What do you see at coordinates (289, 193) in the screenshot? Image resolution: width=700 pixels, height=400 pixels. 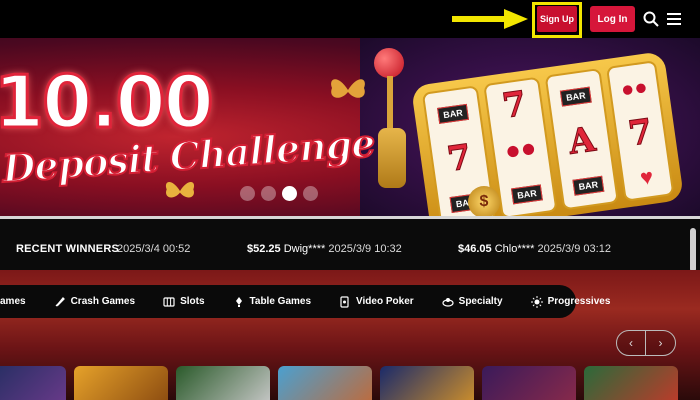 I see `carousel-dot-active` at bounding box center [289, 193].